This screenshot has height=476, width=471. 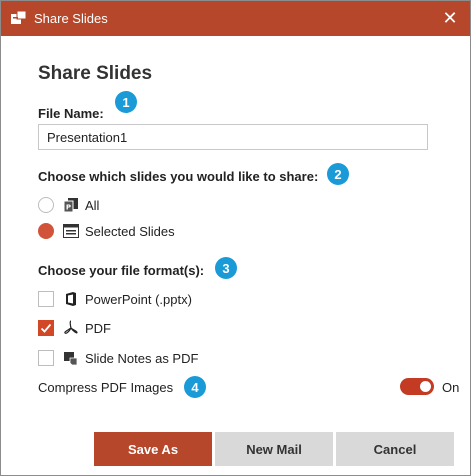 I want to click on radio-label: All, so click(x=92, y=205).